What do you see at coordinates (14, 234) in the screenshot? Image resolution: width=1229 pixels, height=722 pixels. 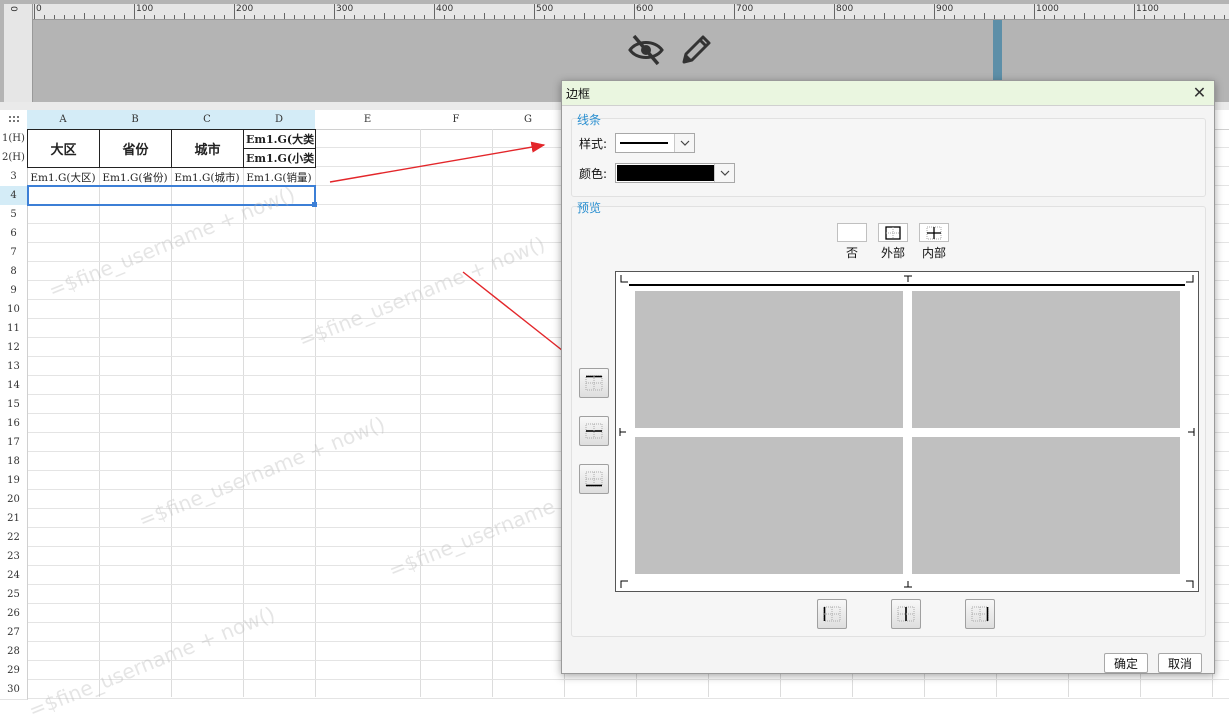 I see `row-header: 6` at bounding box center [14, 234].